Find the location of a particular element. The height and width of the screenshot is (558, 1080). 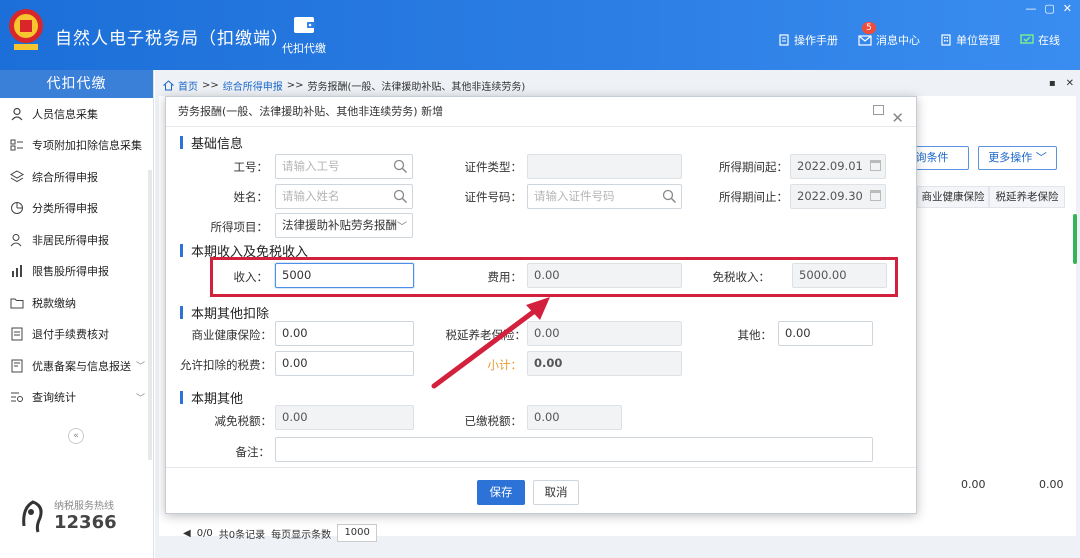

tab-close-x-icon: ✕ is located at coordinates (1070, 83).